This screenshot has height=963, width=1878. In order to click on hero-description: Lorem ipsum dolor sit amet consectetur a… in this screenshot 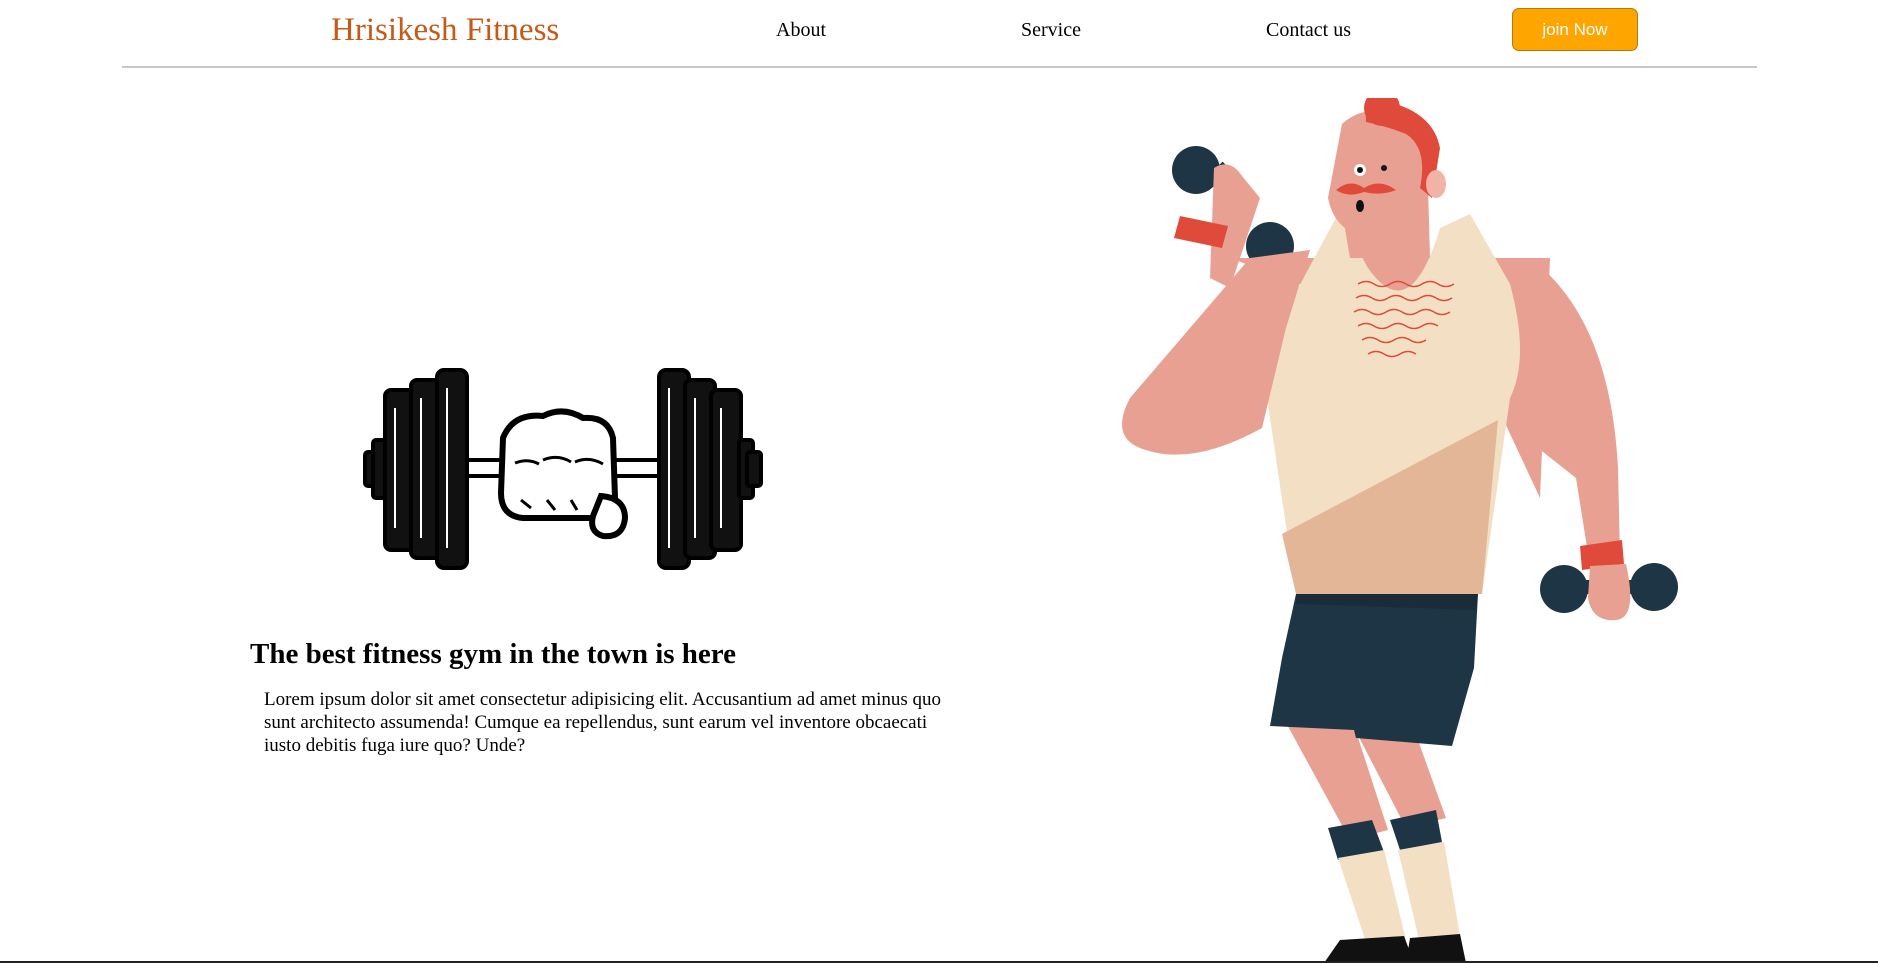, I will do `click(602, 722)`.